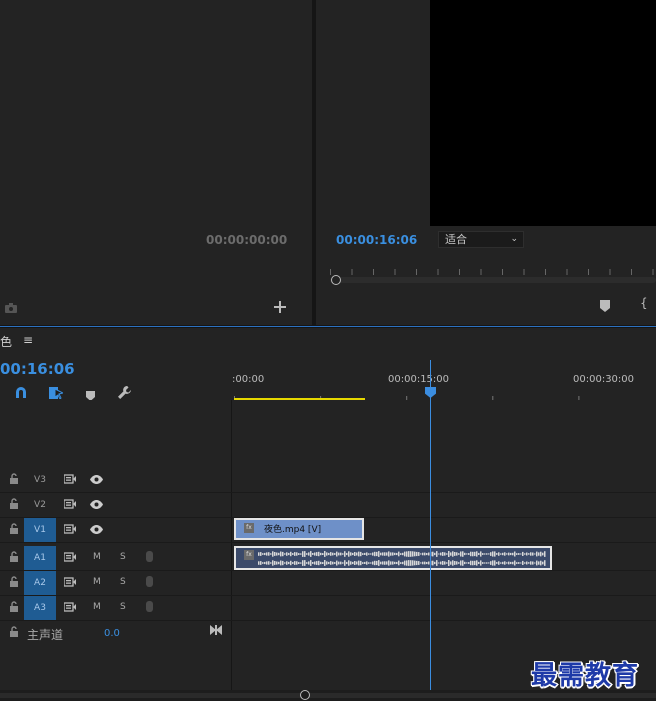 The width and height of the screenshot is (656, 701). I want to click on track-target-a1: A1, so click(40, 558).